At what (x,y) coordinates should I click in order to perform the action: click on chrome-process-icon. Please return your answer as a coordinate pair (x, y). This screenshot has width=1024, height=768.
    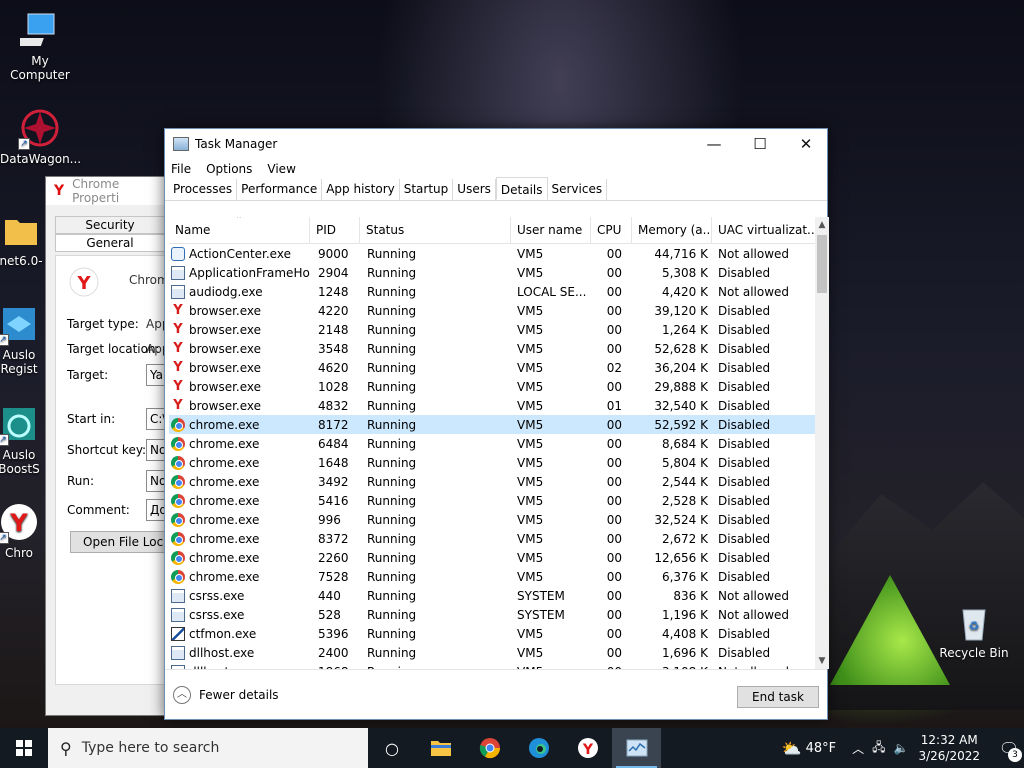
    Looking at the image, I should click on (178, 462).